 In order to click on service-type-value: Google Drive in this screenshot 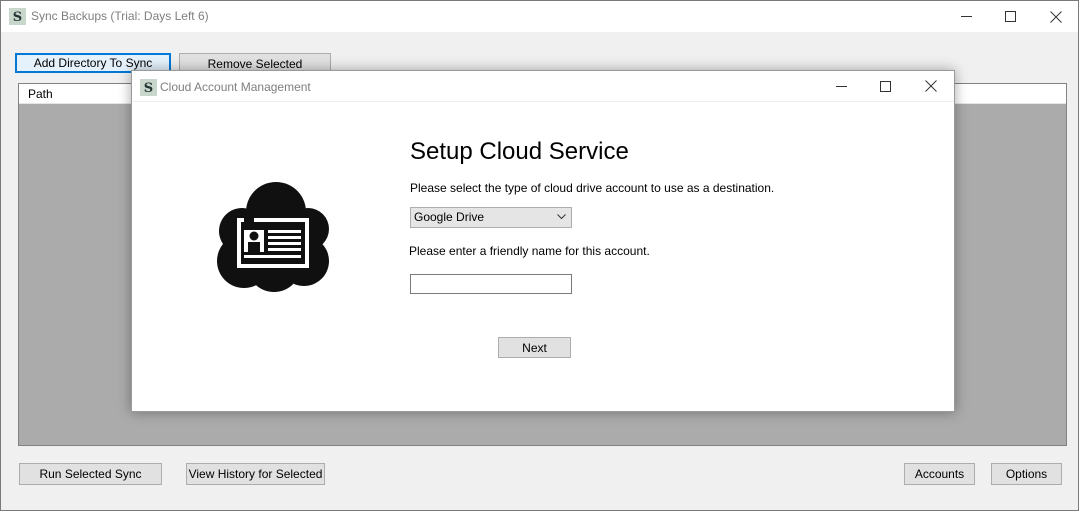, I will do `click(449, 217)`.